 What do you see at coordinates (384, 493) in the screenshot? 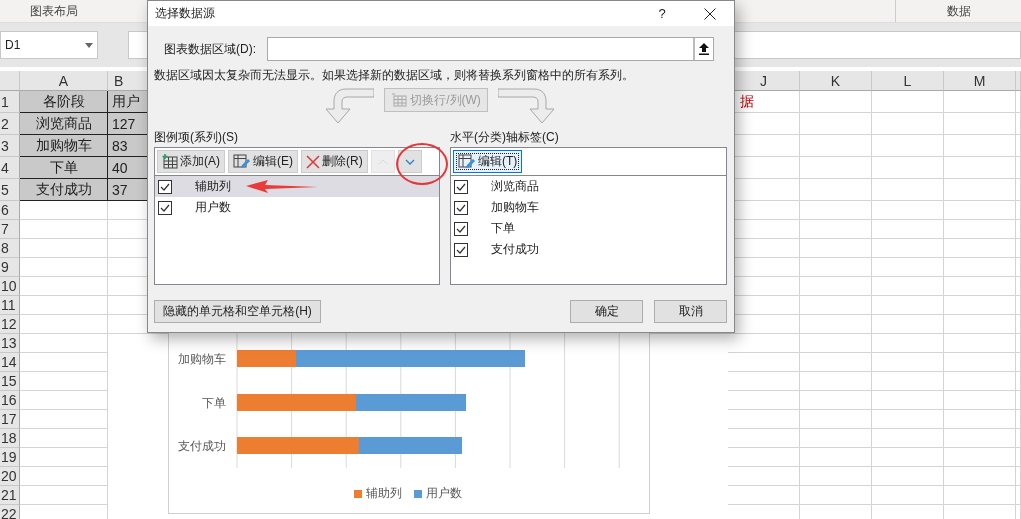
I see `legend-label: 辅助列` at bounding box center [384, 493].